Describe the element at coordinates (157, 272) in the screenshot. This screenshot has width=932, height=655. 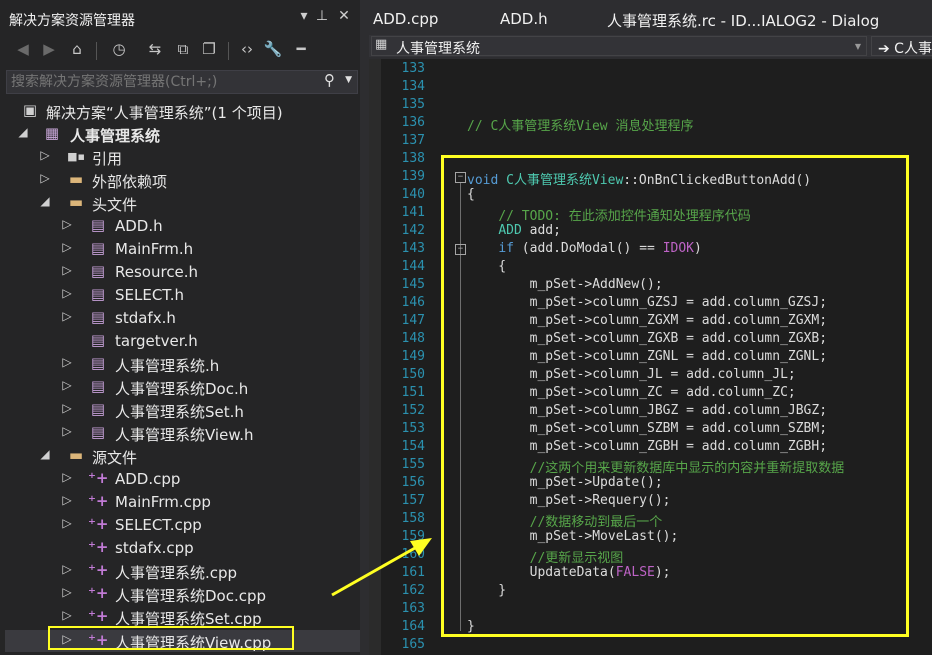
I see `tree-item-label: Resource.h` at that location.